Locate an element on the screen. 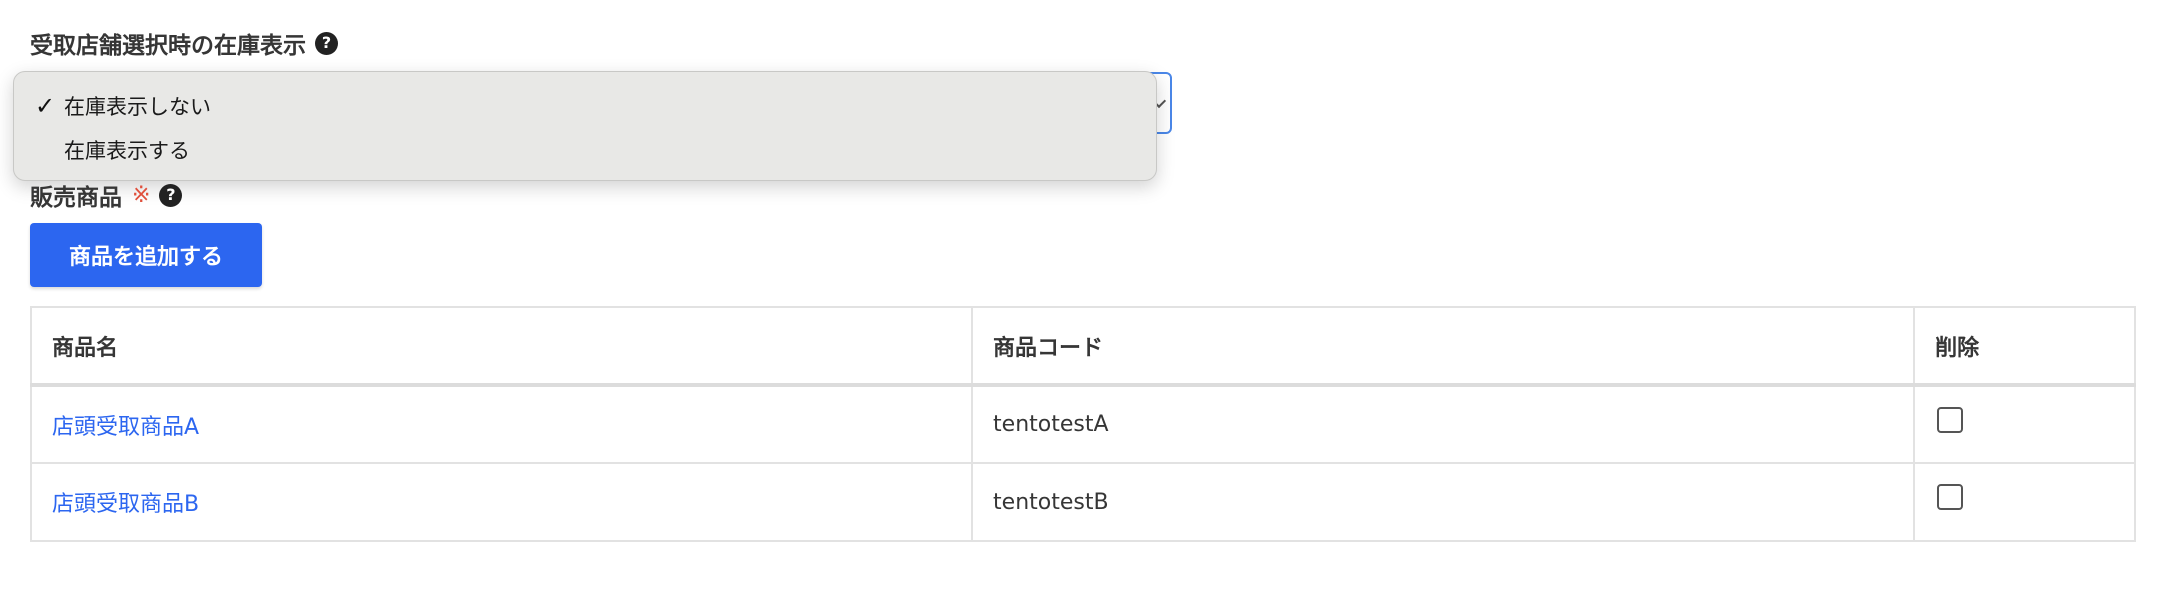 This screenshot has height=594, width=2166. dropdown-option-show-stock: 在庫表示する is located at coordinates (585, 150).